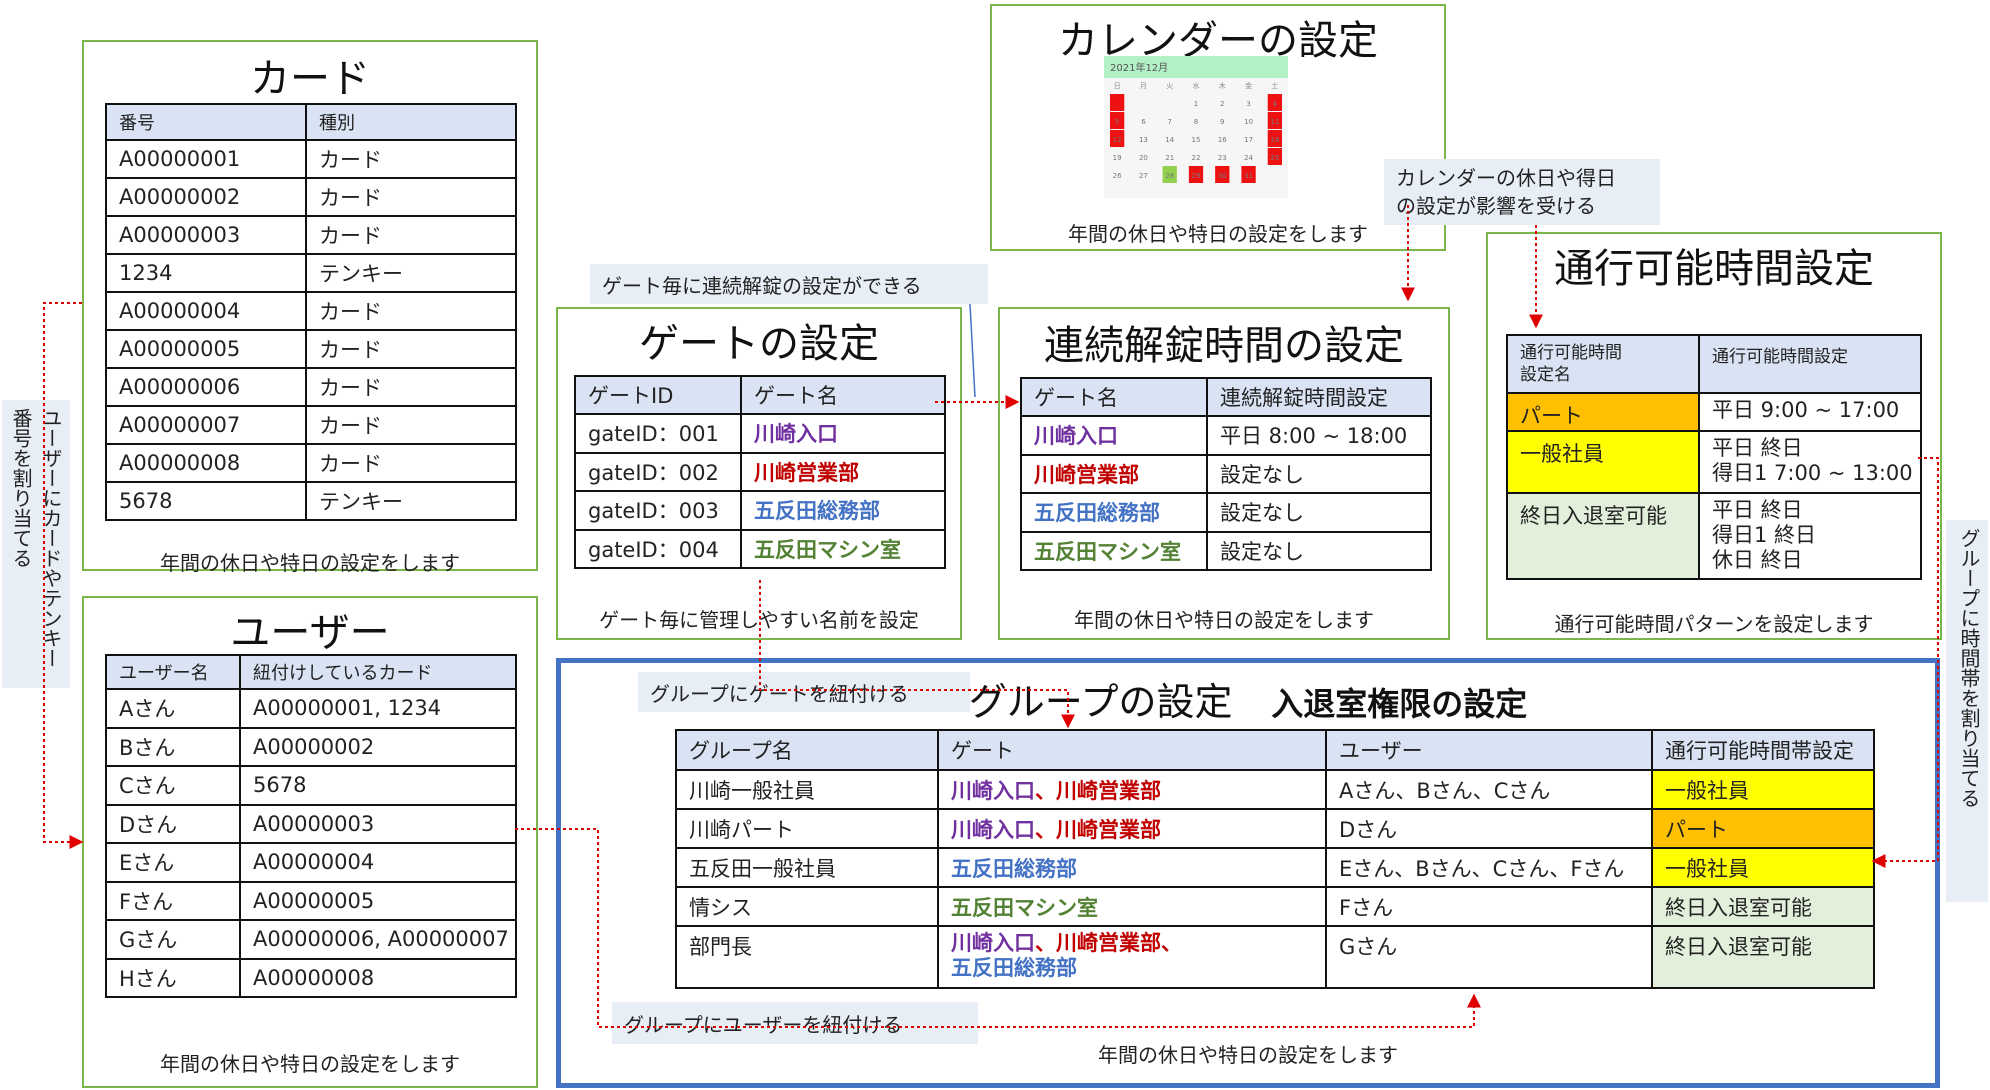 The width and height of the screenshot is (1990, 1090). I want to click on card-number-cell: A00000004, so click(206, 311).